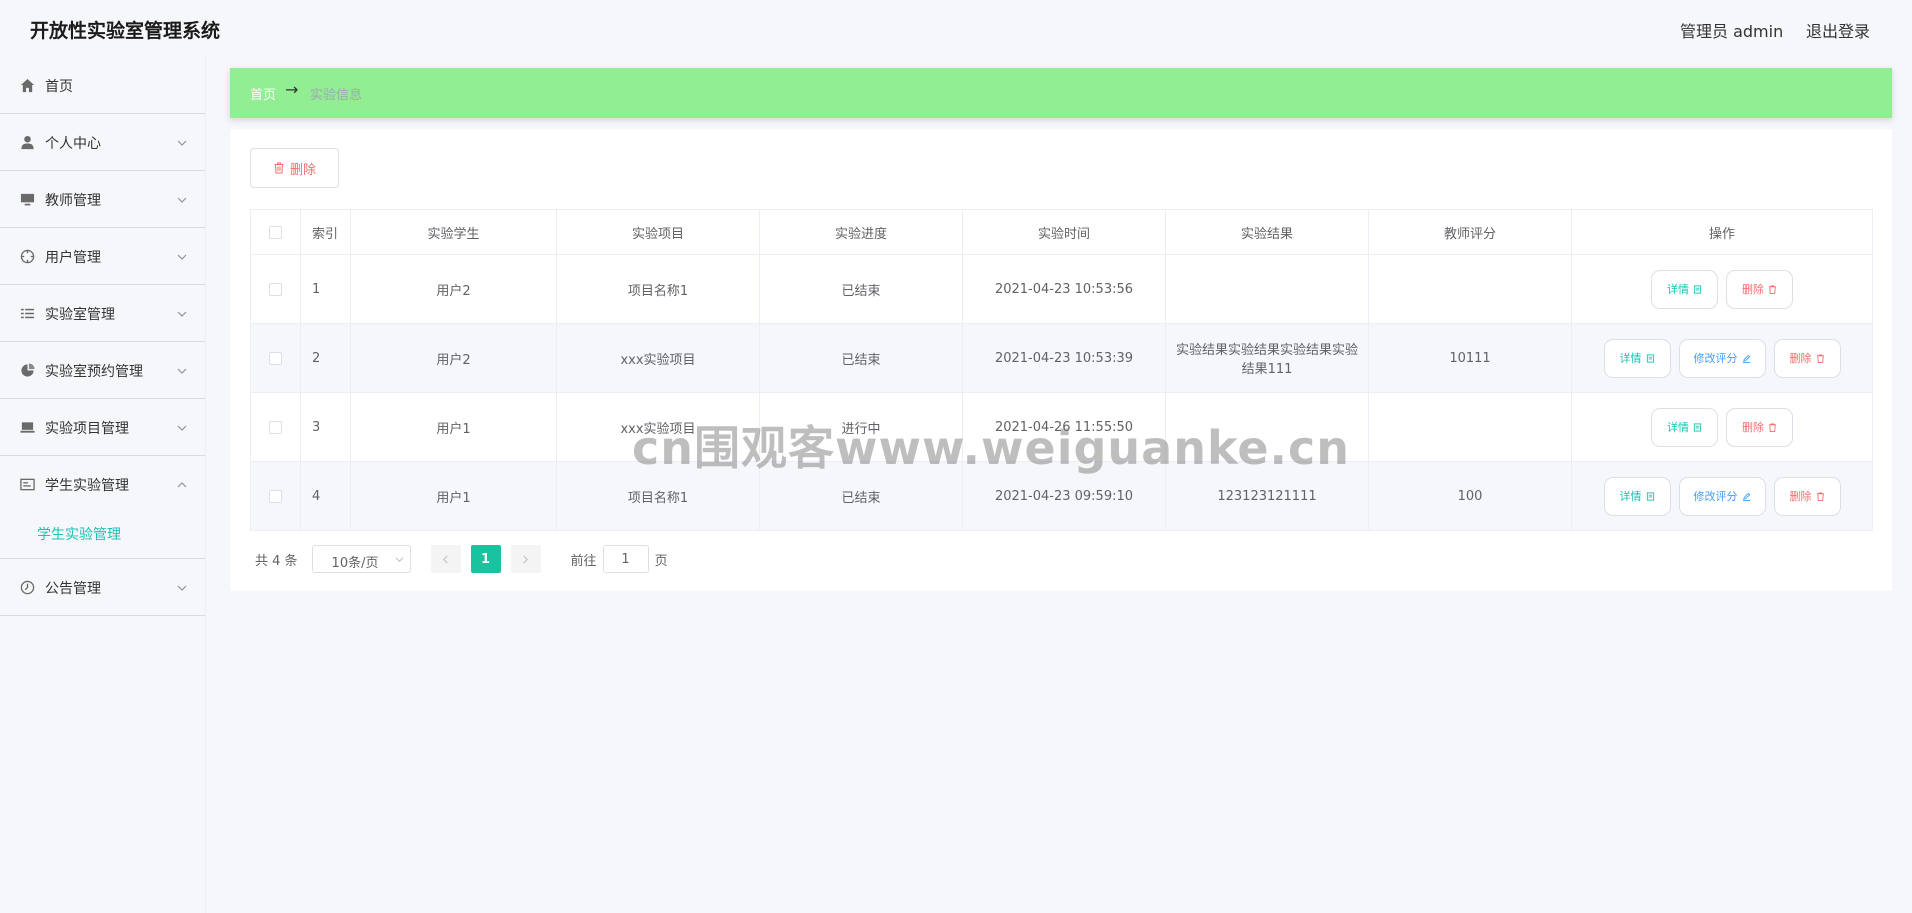 The width and height of the screenshot is (1912, 913). What do you see at coordinates (1470, 358) in the screenshot?
I see `cell-score: 10111` at bounding box center [1470, 358].